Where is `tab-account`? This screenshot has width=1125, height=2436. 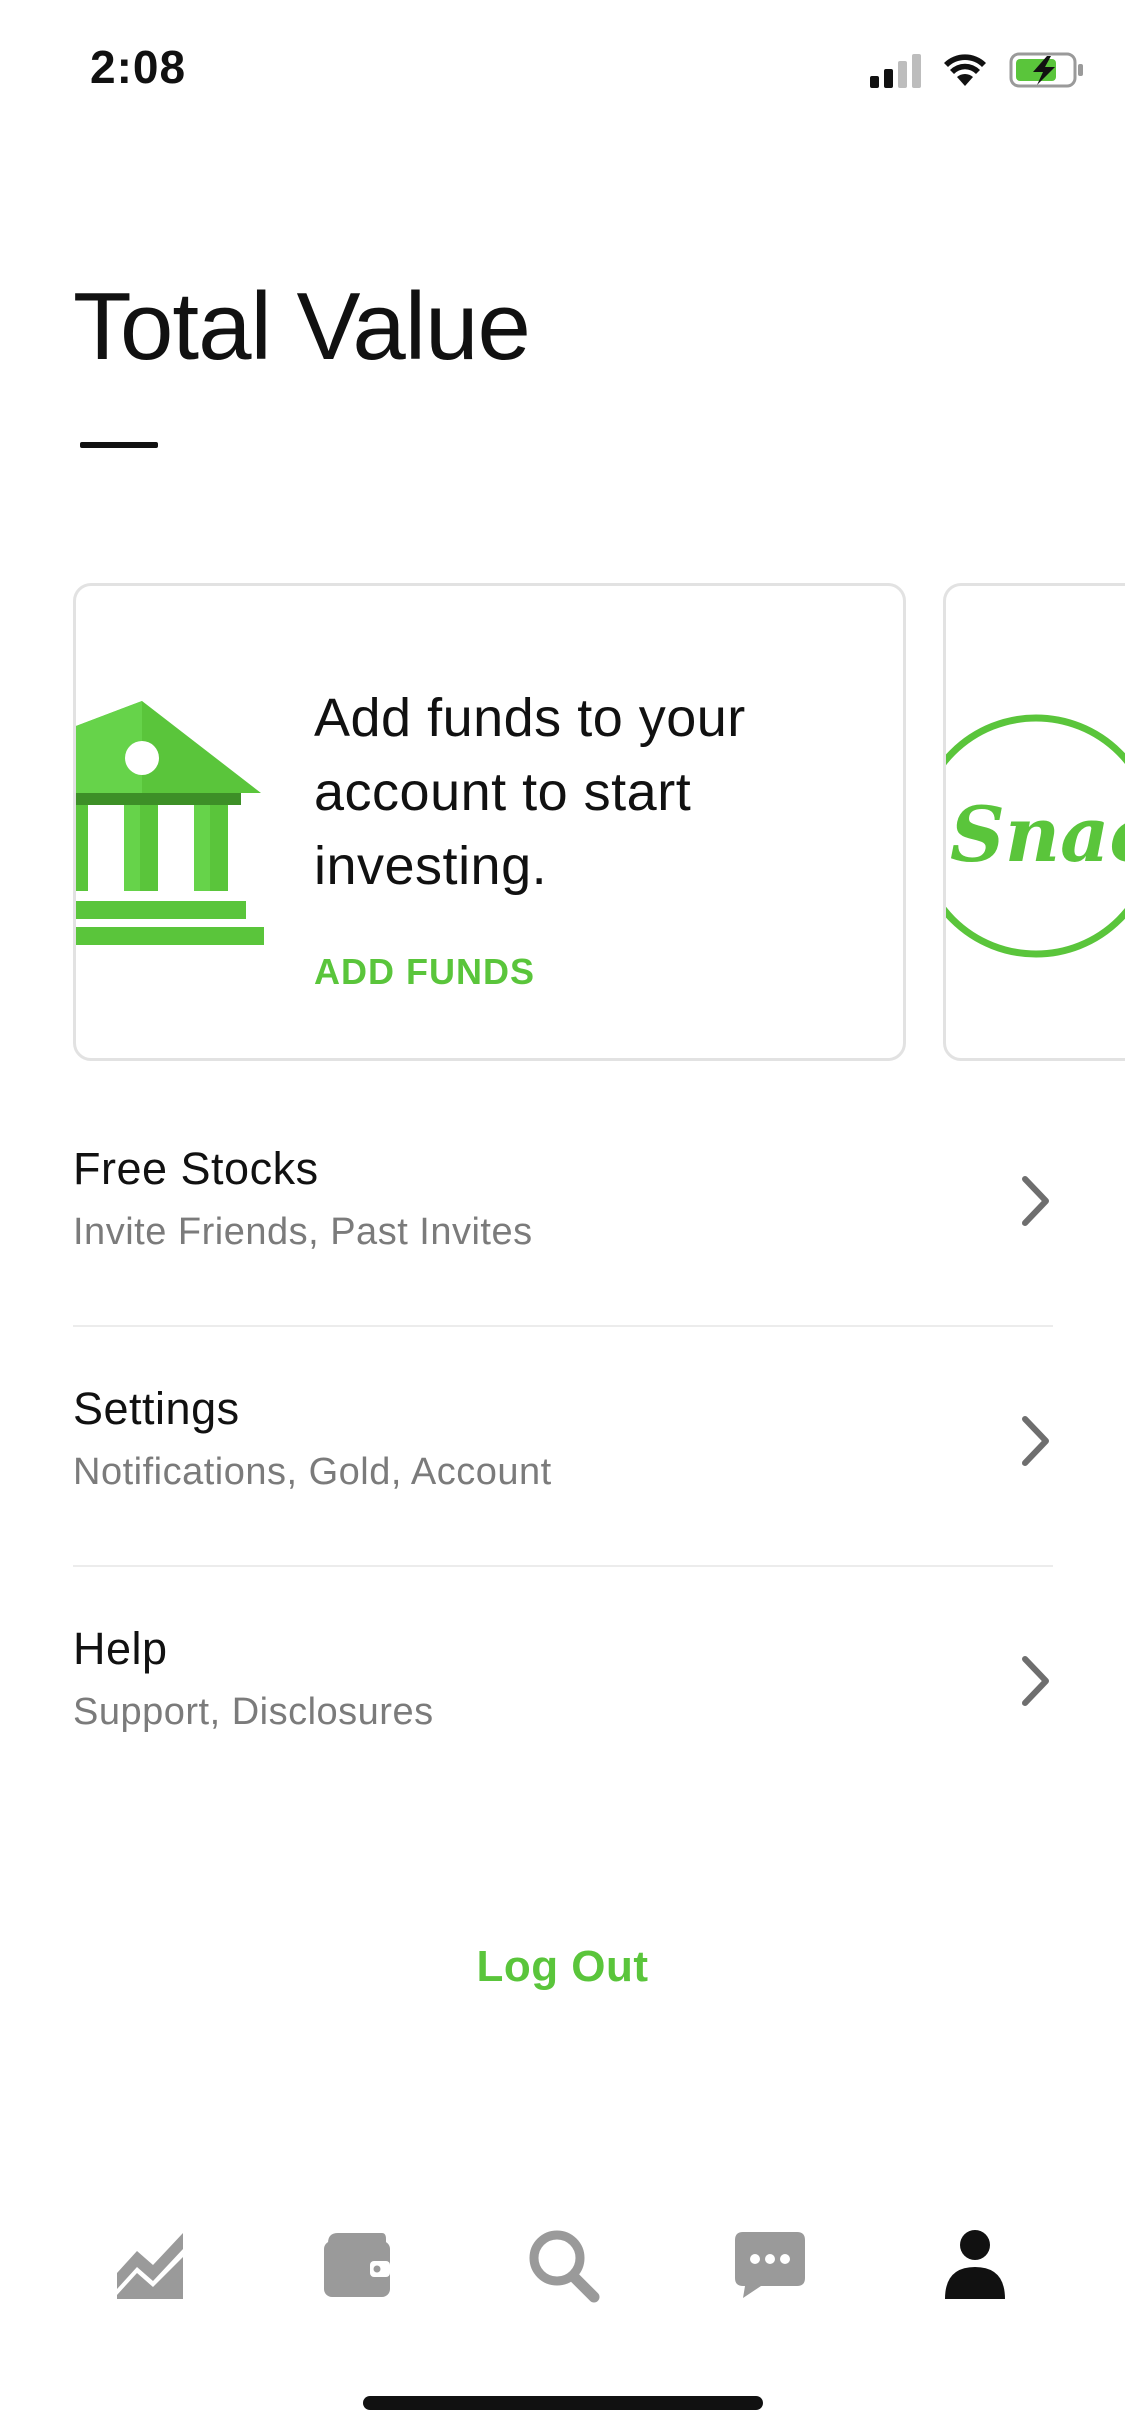 tab-account is located at coordinates (975, 2265).